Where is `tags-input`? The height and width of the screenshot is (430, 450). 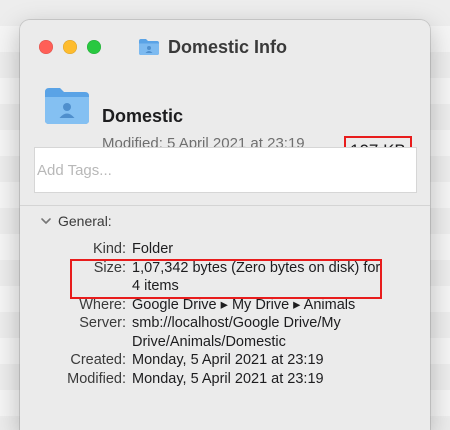
tags-input is located at coordinates (225, 170).